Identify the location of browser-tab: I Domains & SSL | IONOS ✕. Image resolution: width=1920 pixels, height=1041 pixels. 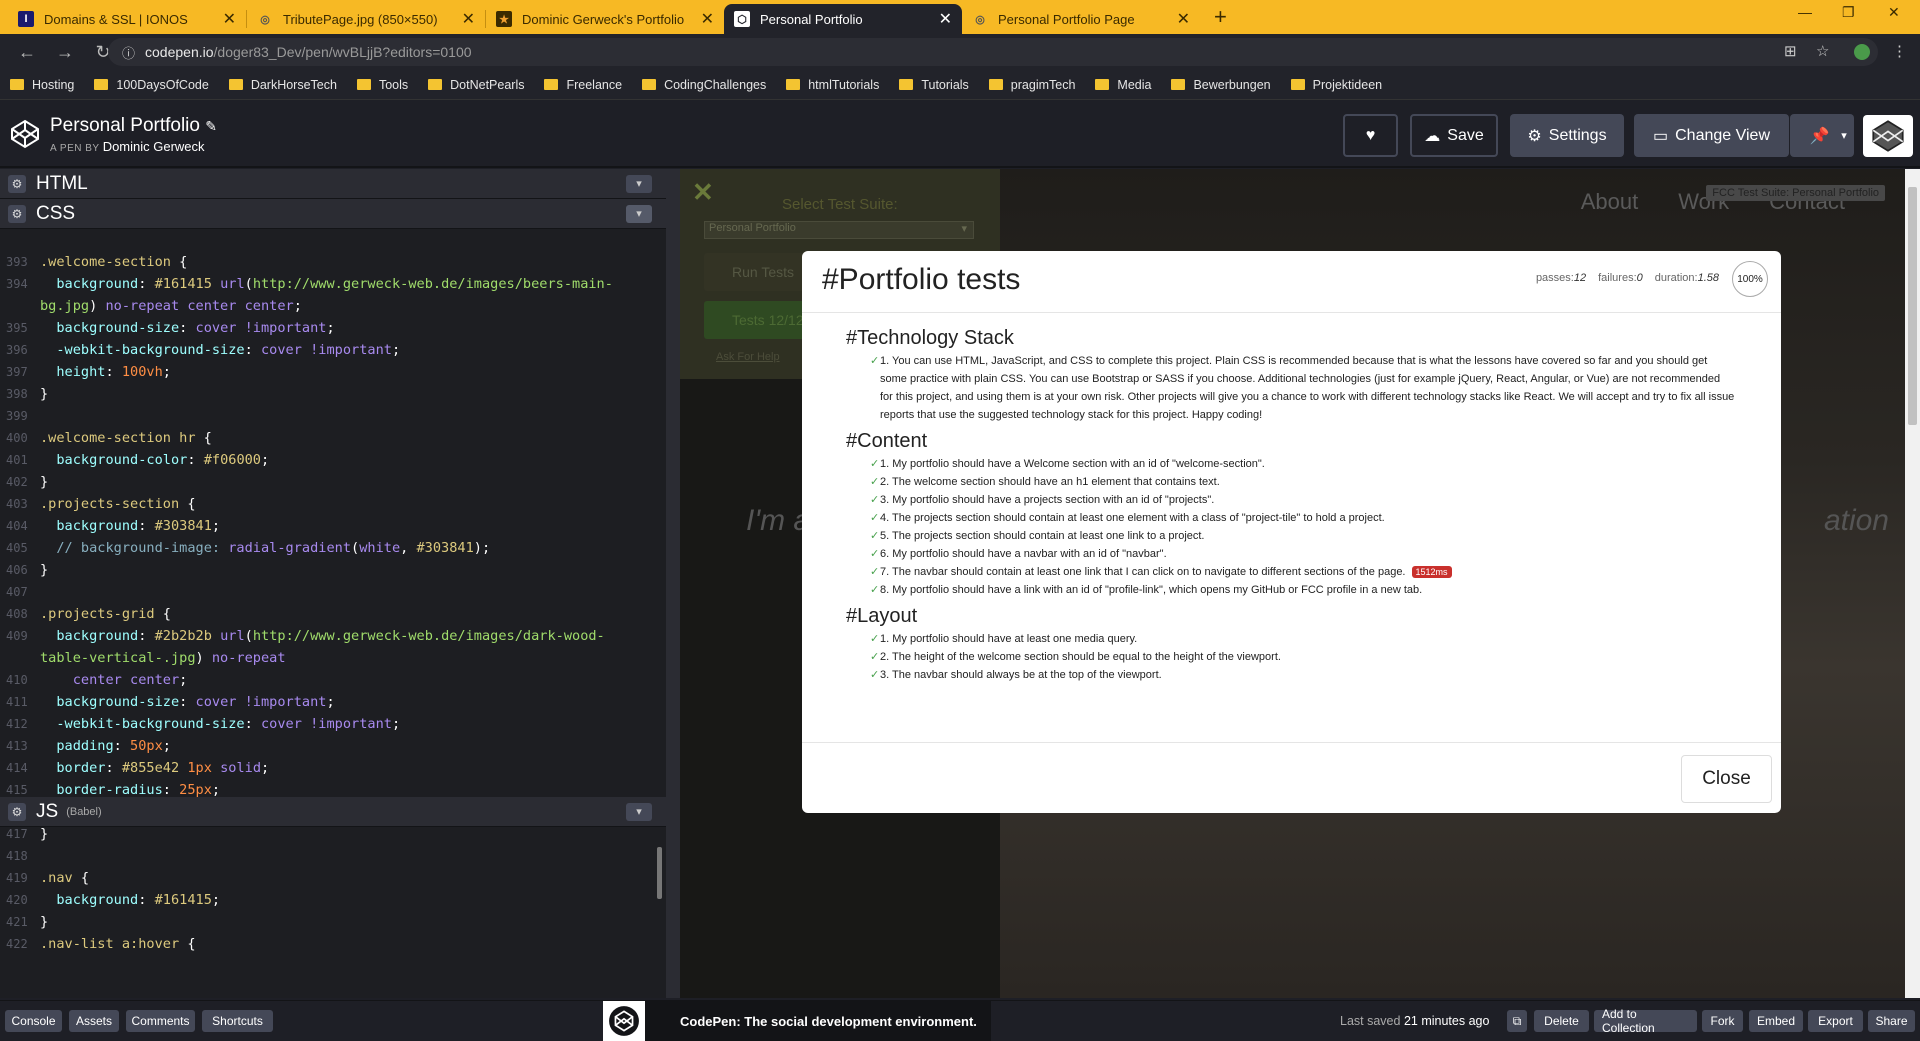
(127, 19).